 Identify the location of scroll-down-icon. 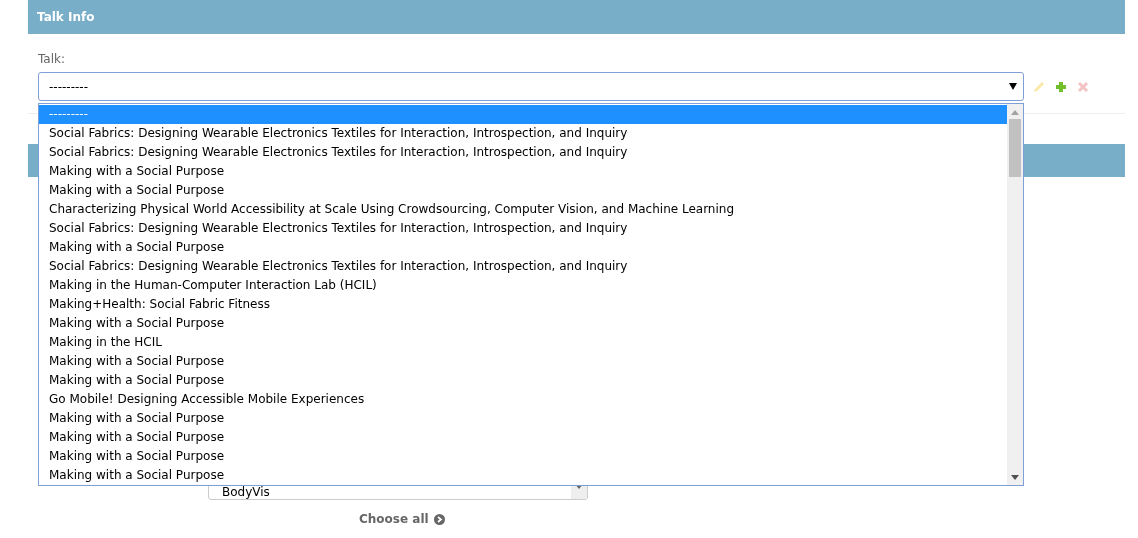
(1015, 477).